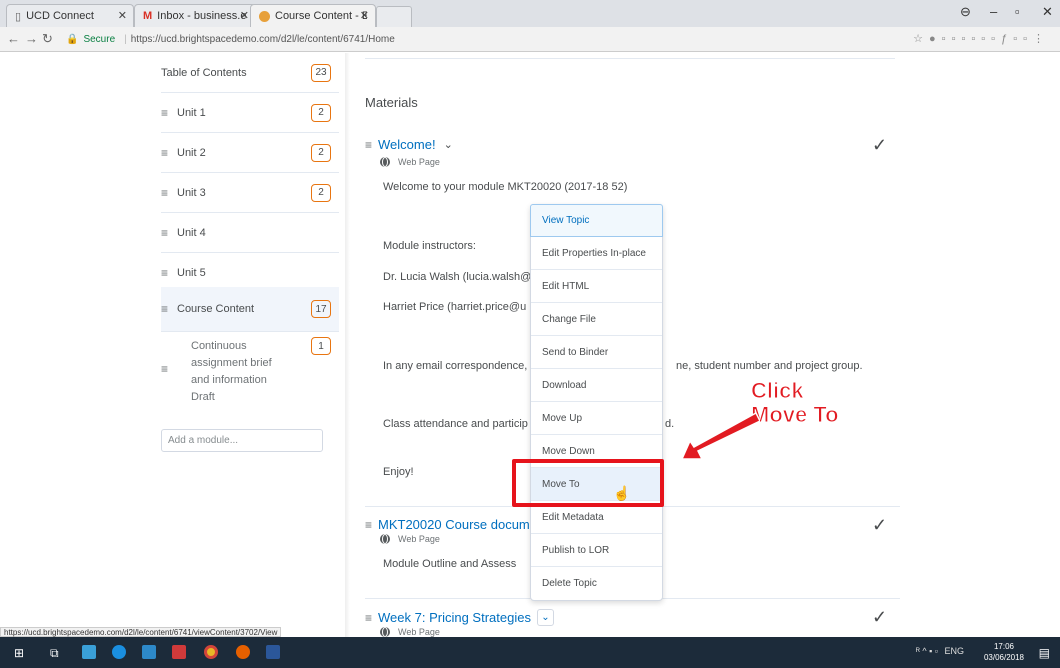 This screenshot has height=668, width=1060. What do you see at coordinates (243, 652) in the screenshot?
I see `firefox-icon` at bounding box center [243, 652].